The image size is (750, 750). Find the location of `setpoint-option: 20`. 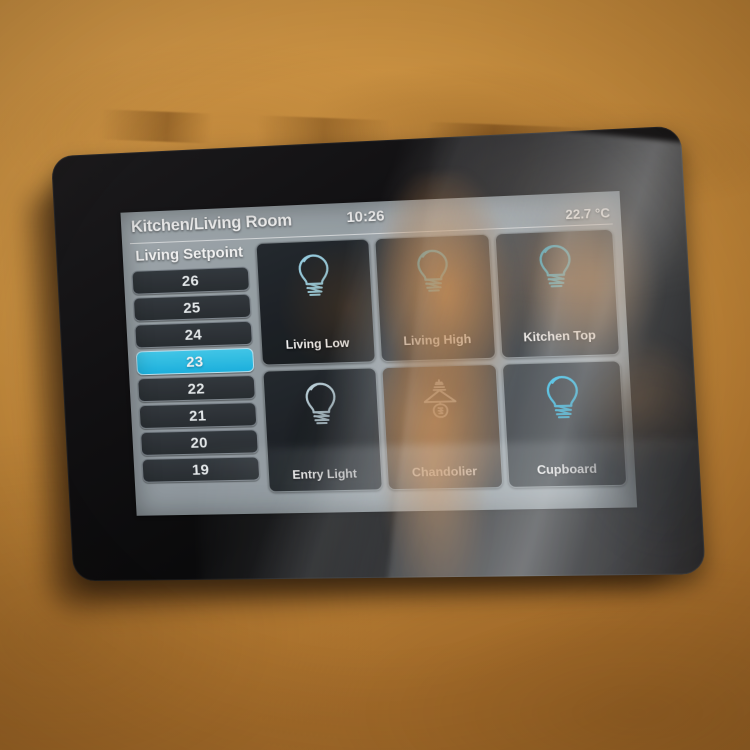

setpoint-option: 20 is located at coordinates (199, 442).